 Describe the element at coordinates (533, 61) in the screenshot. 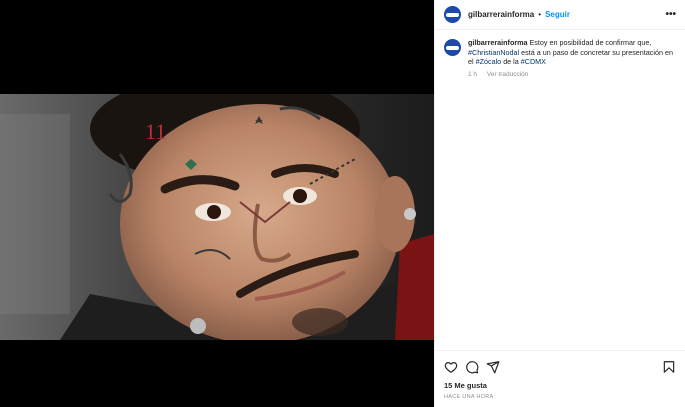

I see `hashtag-link: #CDMX` at that location.